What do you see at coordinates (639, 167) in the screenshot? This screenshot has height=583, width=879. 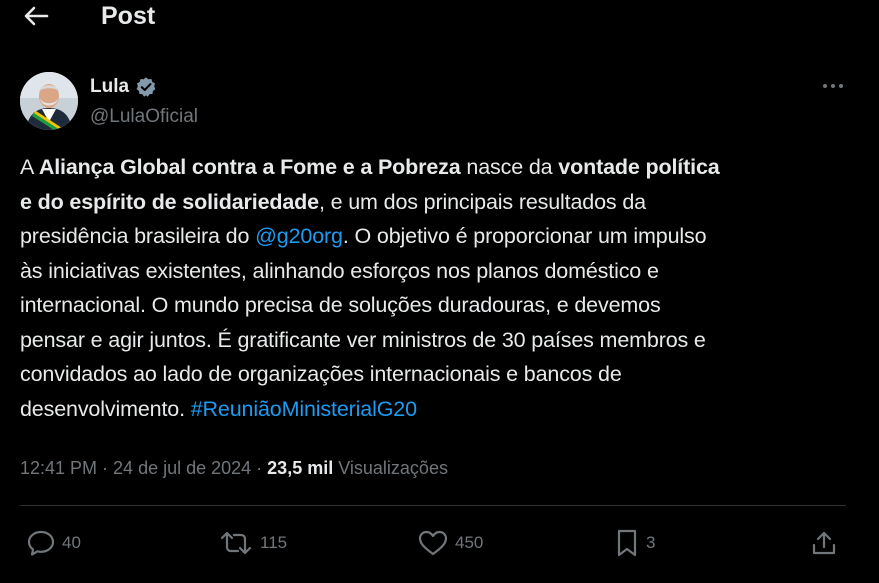 I see `post-text-bold-segment: vontade política` at bounding box center [639, 167].